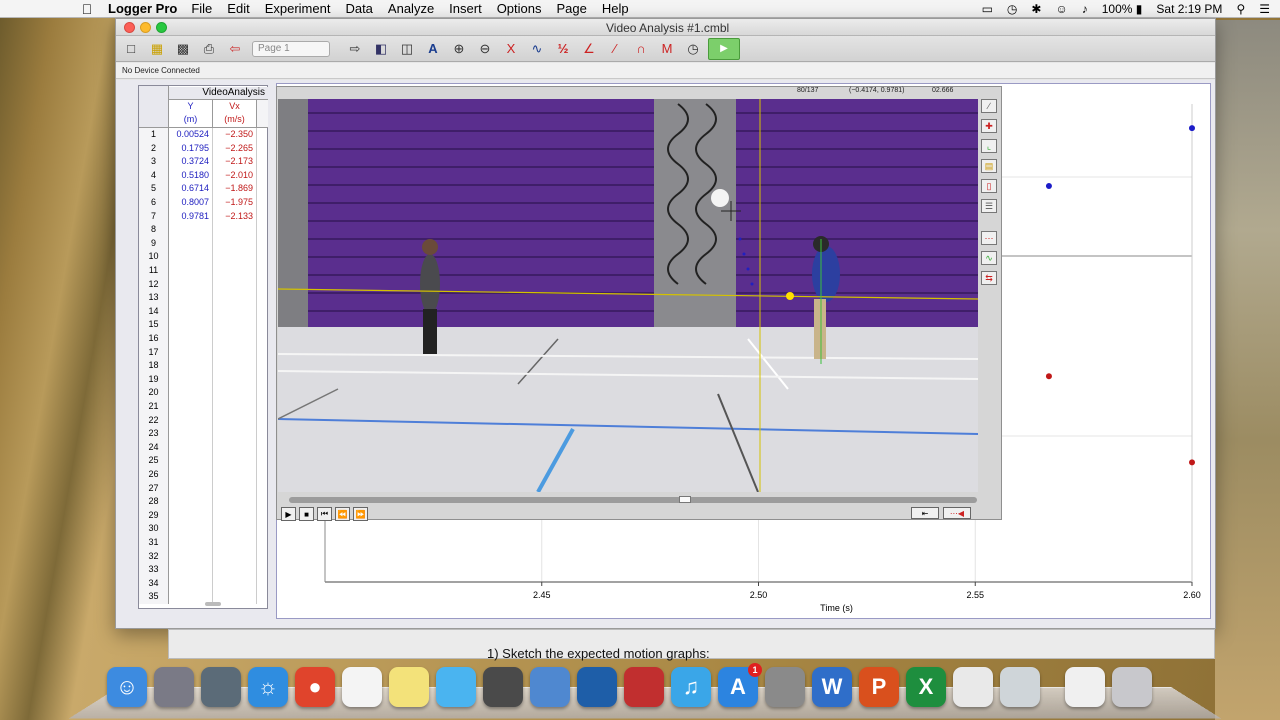 Image resolution: width=1280 pixels, height=720 pixels. I want to click on table-row: 4 0.5180 −2.010, so click(203, 175).